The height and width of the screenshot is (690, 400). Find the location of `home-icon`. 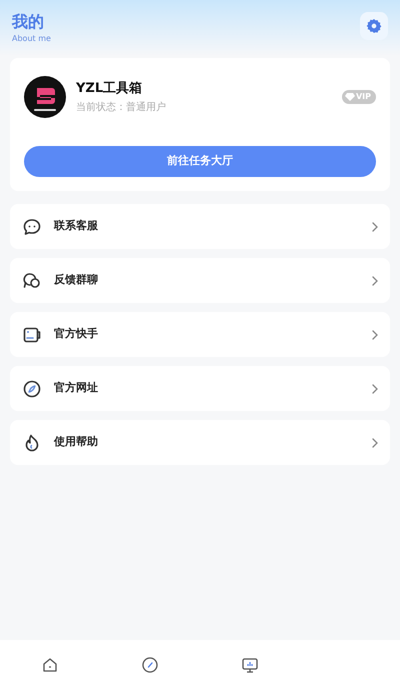

home-icon is located at coordinates (50, 665).